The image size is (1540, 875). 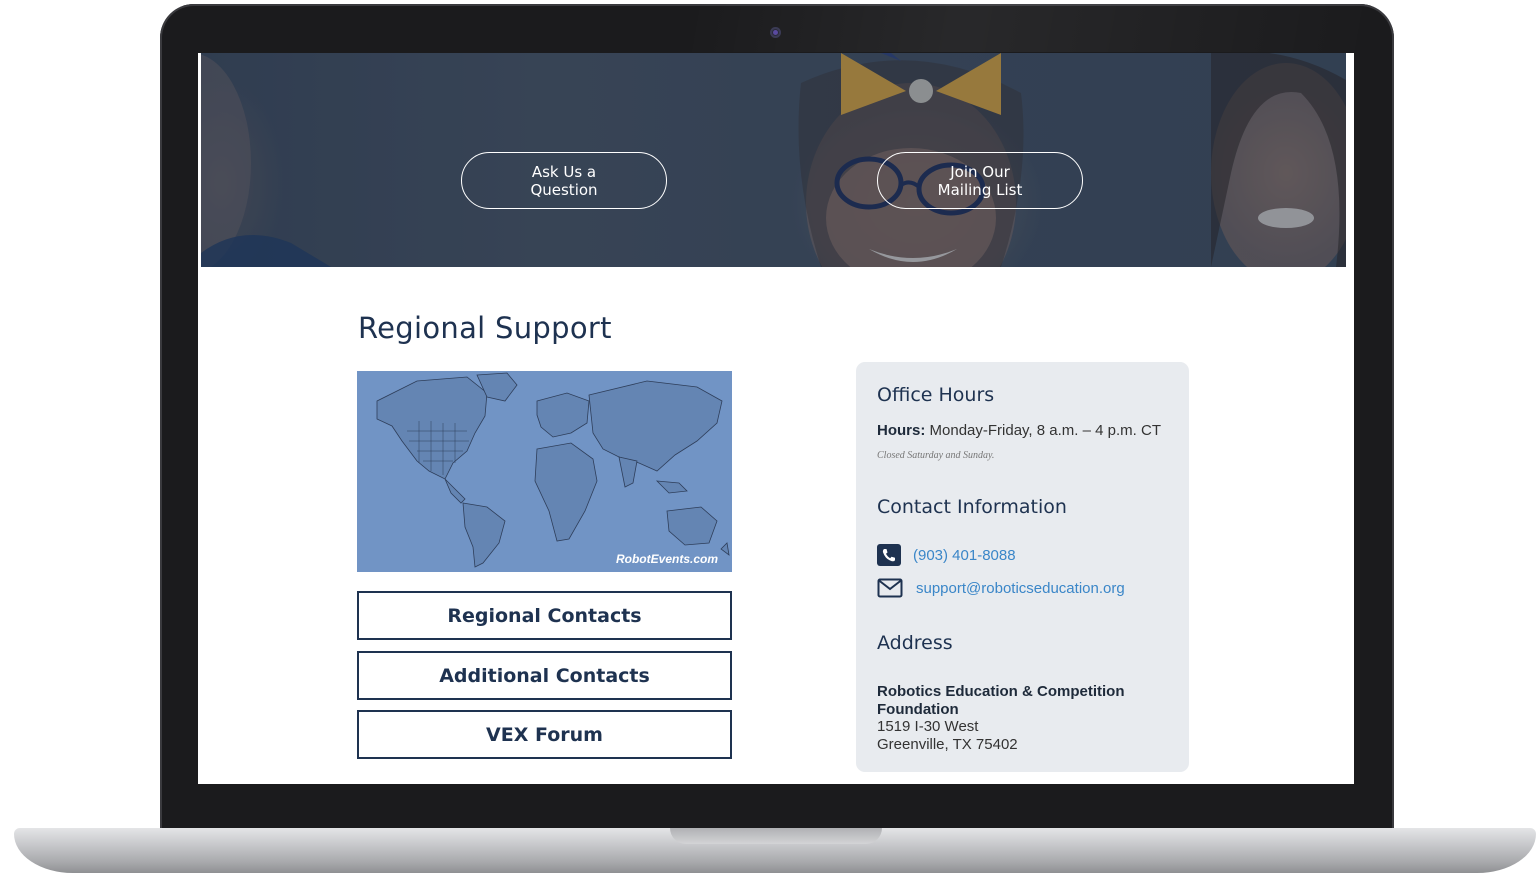 I want to click on ask-question-button: Ask Us a Question, so click(x=564, y=180).